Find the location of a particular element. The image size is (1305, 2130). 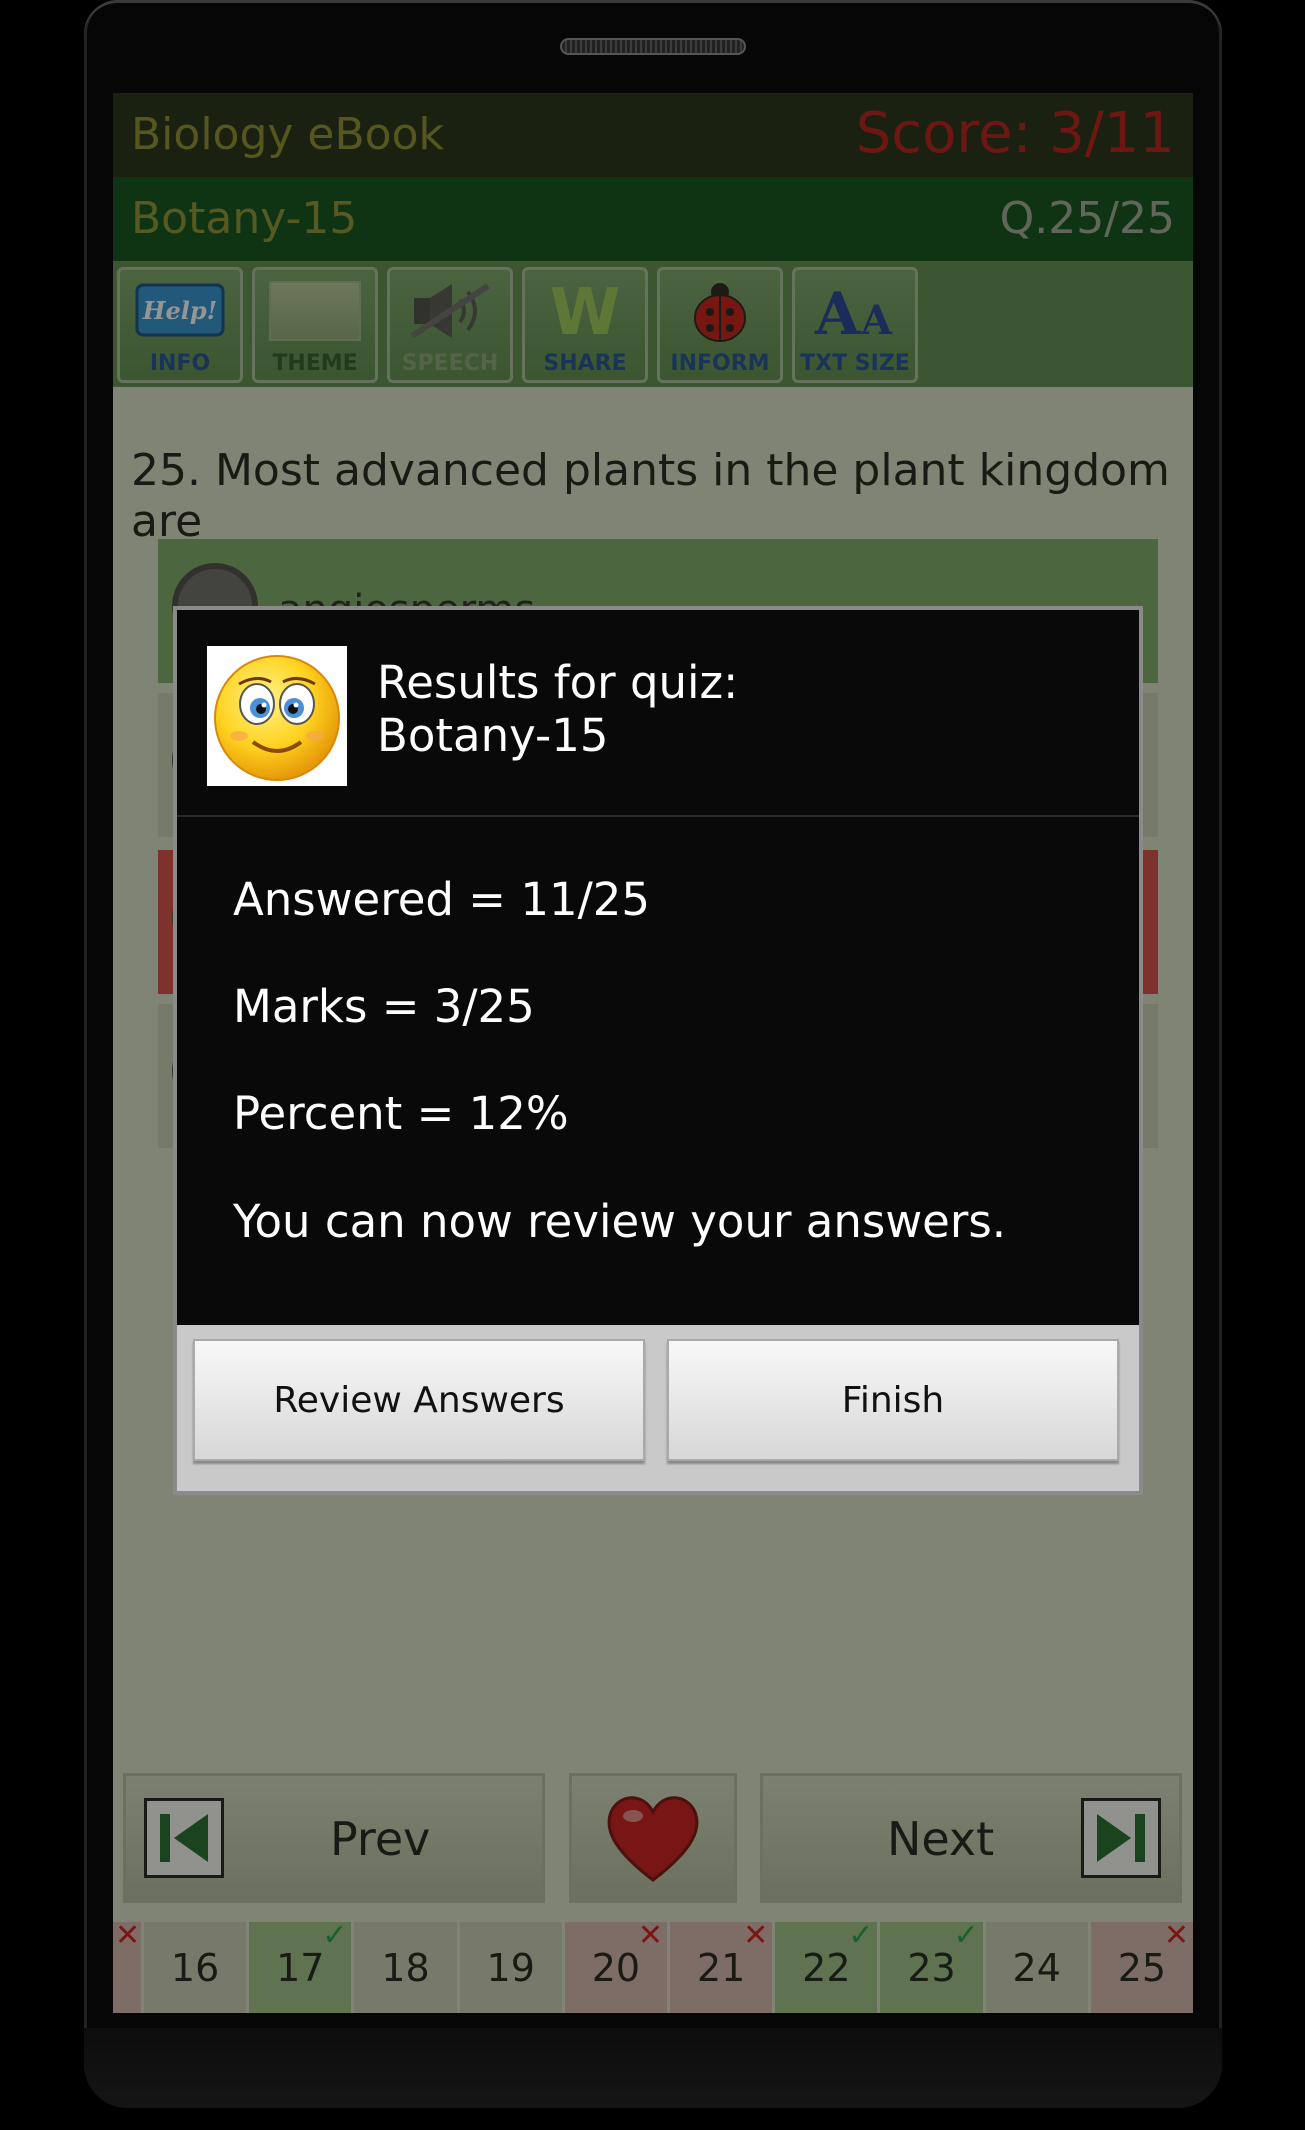

percent-text: Percent = 12% is located at coordinates (401, 1113).